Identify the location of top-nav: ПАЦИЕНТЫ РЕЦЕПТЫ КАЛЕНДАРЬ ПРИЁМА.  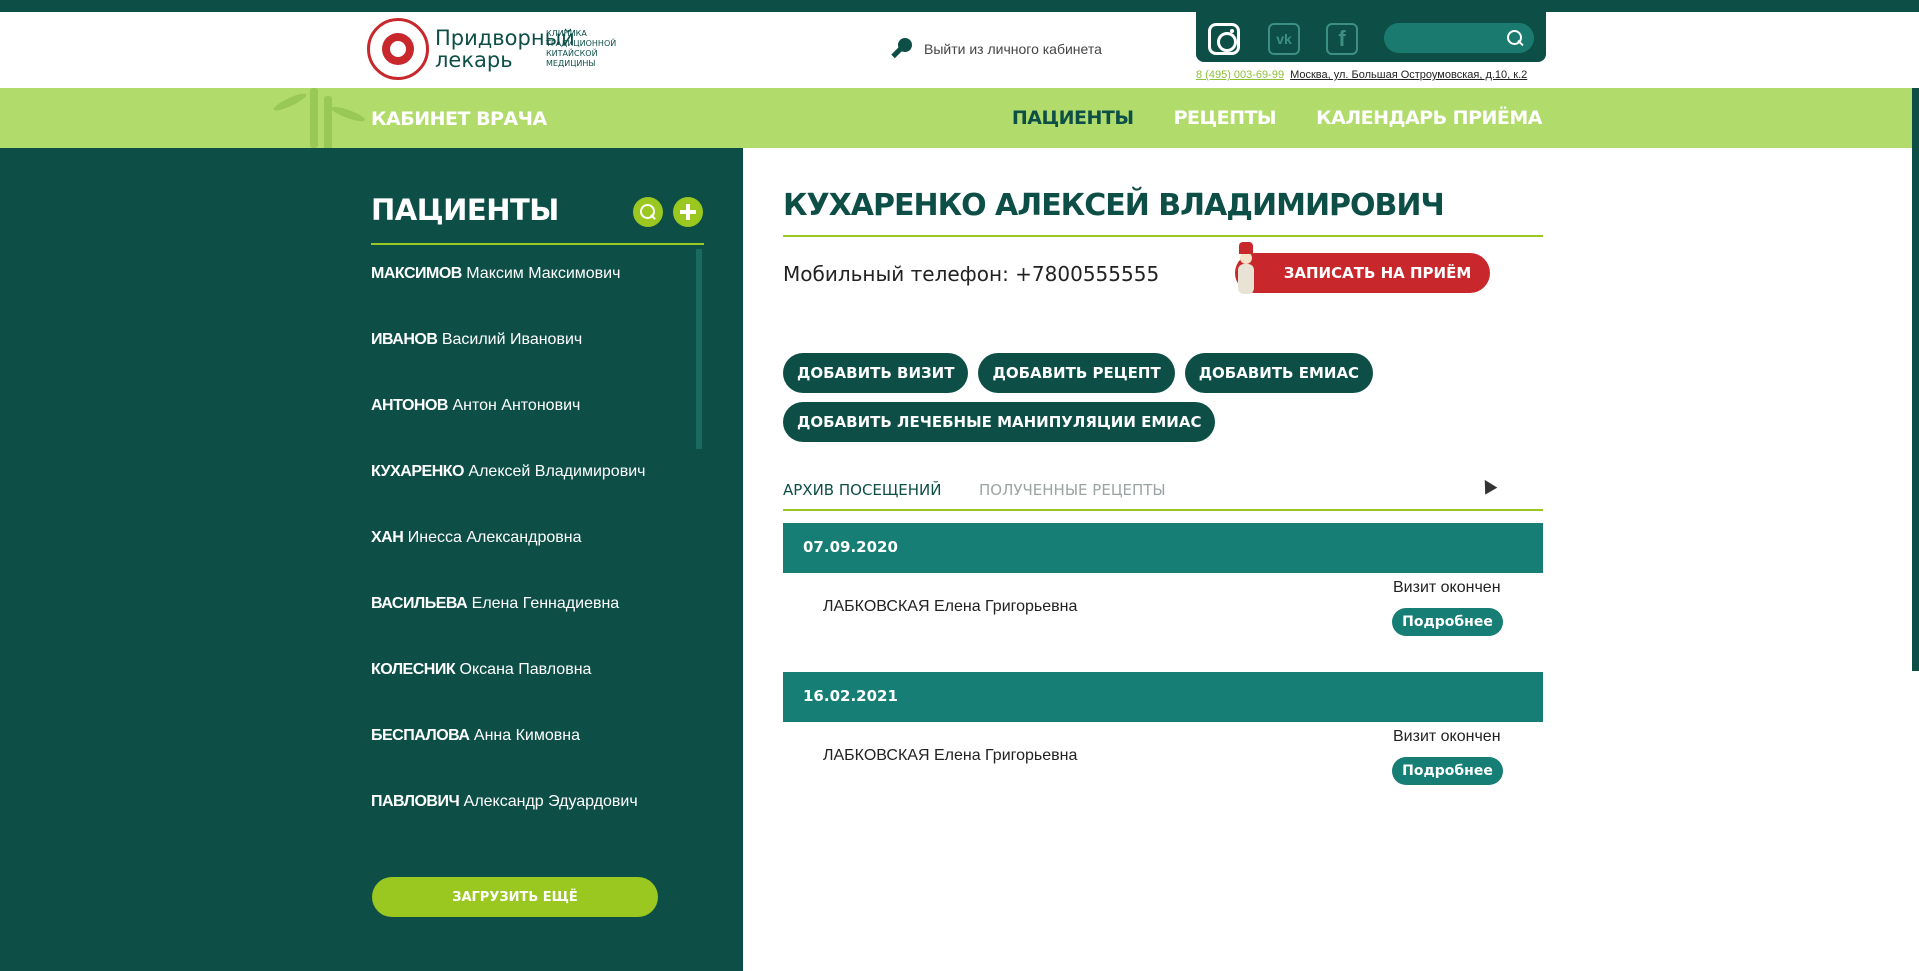
(1277, 118).